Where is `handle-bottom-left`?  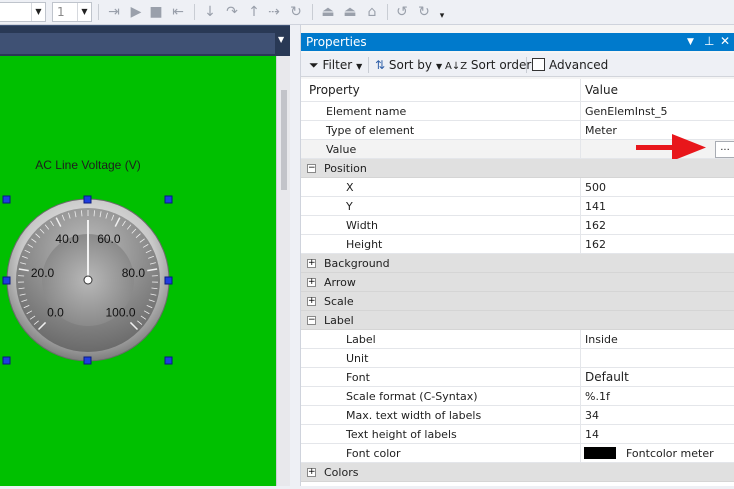
handle-bottom-left is located at coordinates (6, 360).